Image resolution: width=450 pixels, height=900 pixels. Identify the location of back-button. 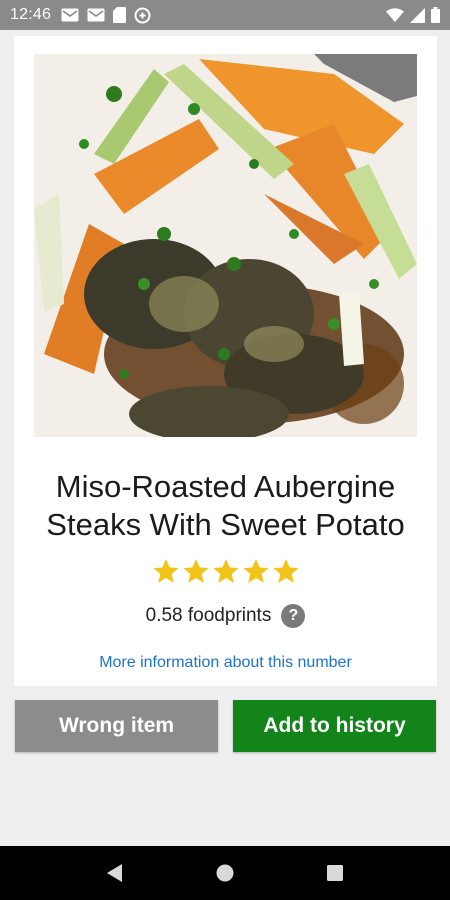
(115, 873).